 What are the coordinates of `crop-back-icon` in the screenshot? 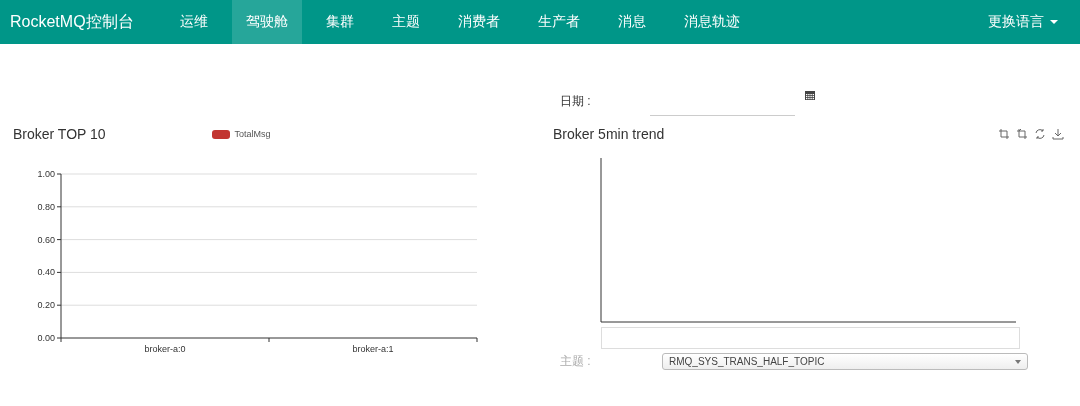 It's located at (1022, 134).